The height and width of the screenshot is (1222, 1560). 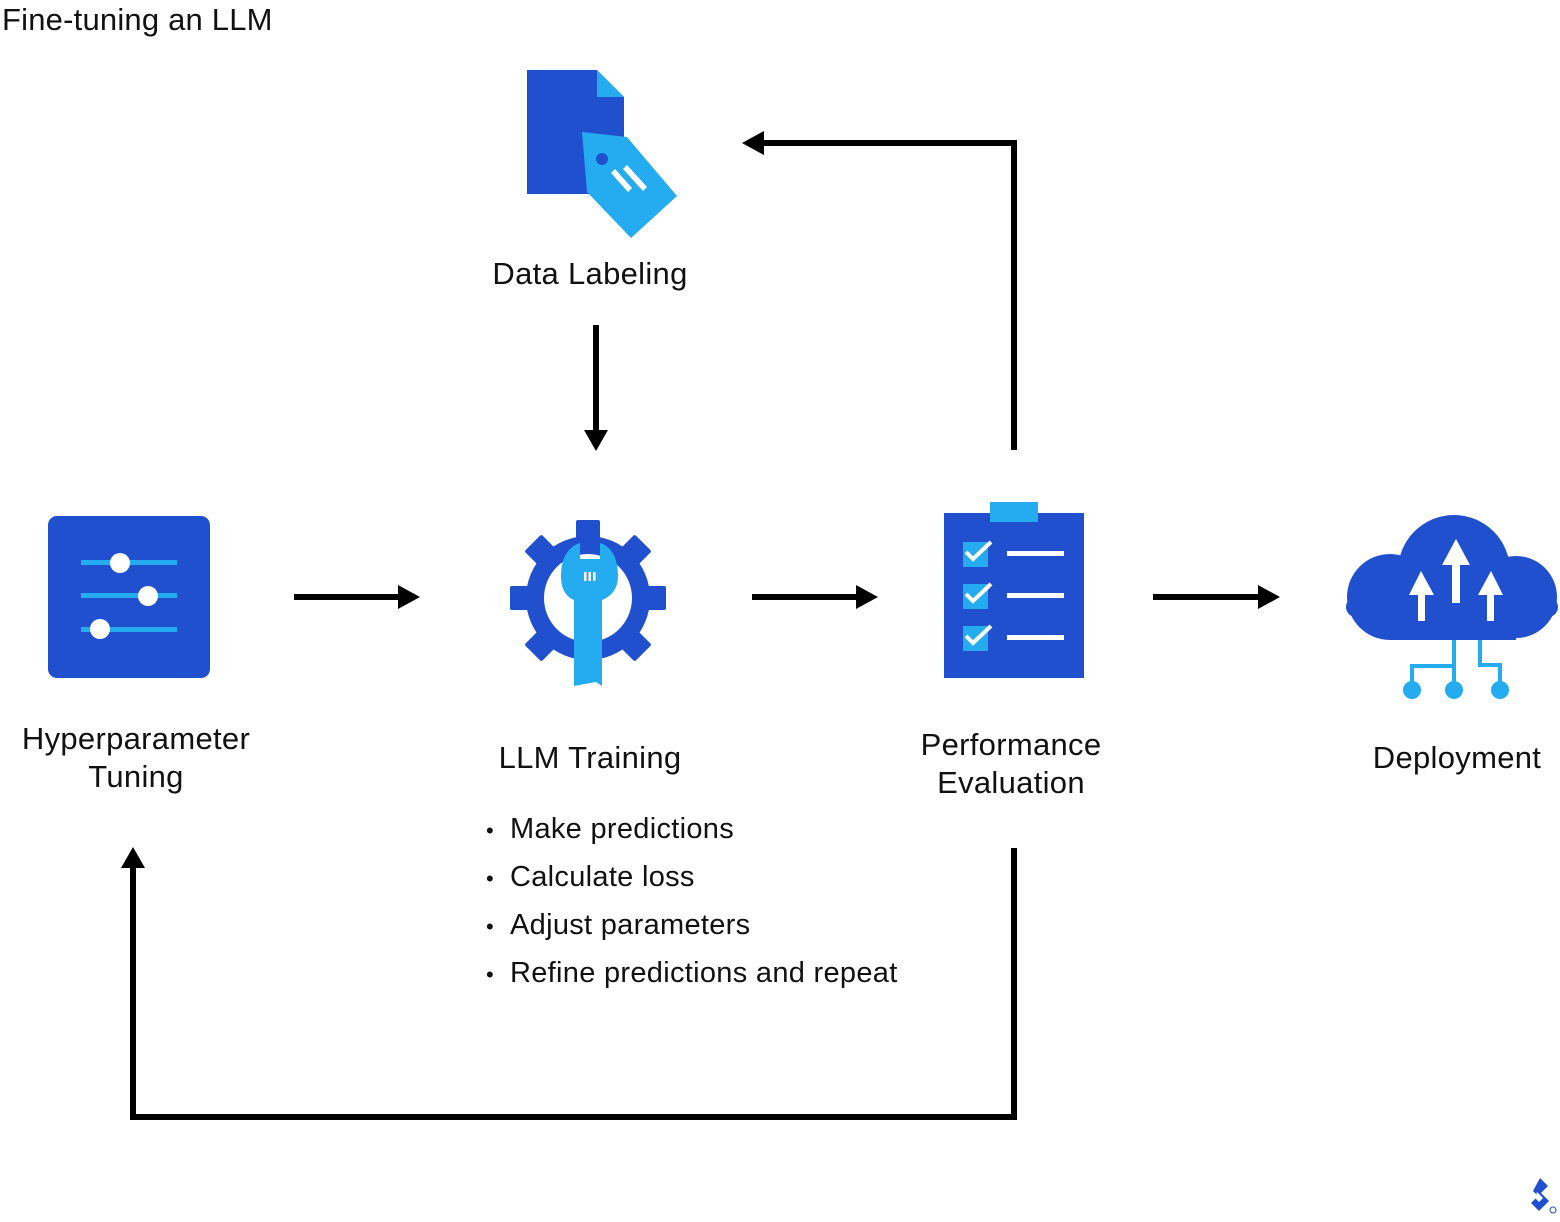 I want to click on hyperparameter-tuning-label: Hyperparameter Tuning, so click(x=136, y=758).